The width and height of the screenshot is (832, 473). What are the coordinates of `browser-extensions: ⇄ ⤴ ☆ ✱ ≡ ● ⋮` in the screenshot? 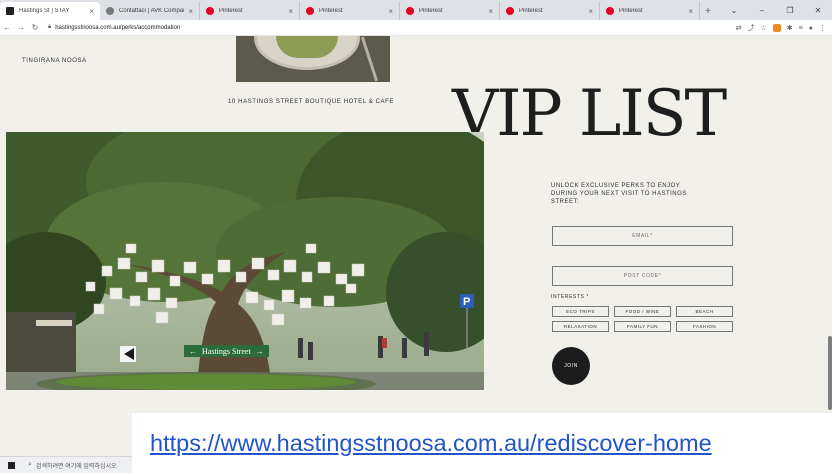 It's located at (781, 28).